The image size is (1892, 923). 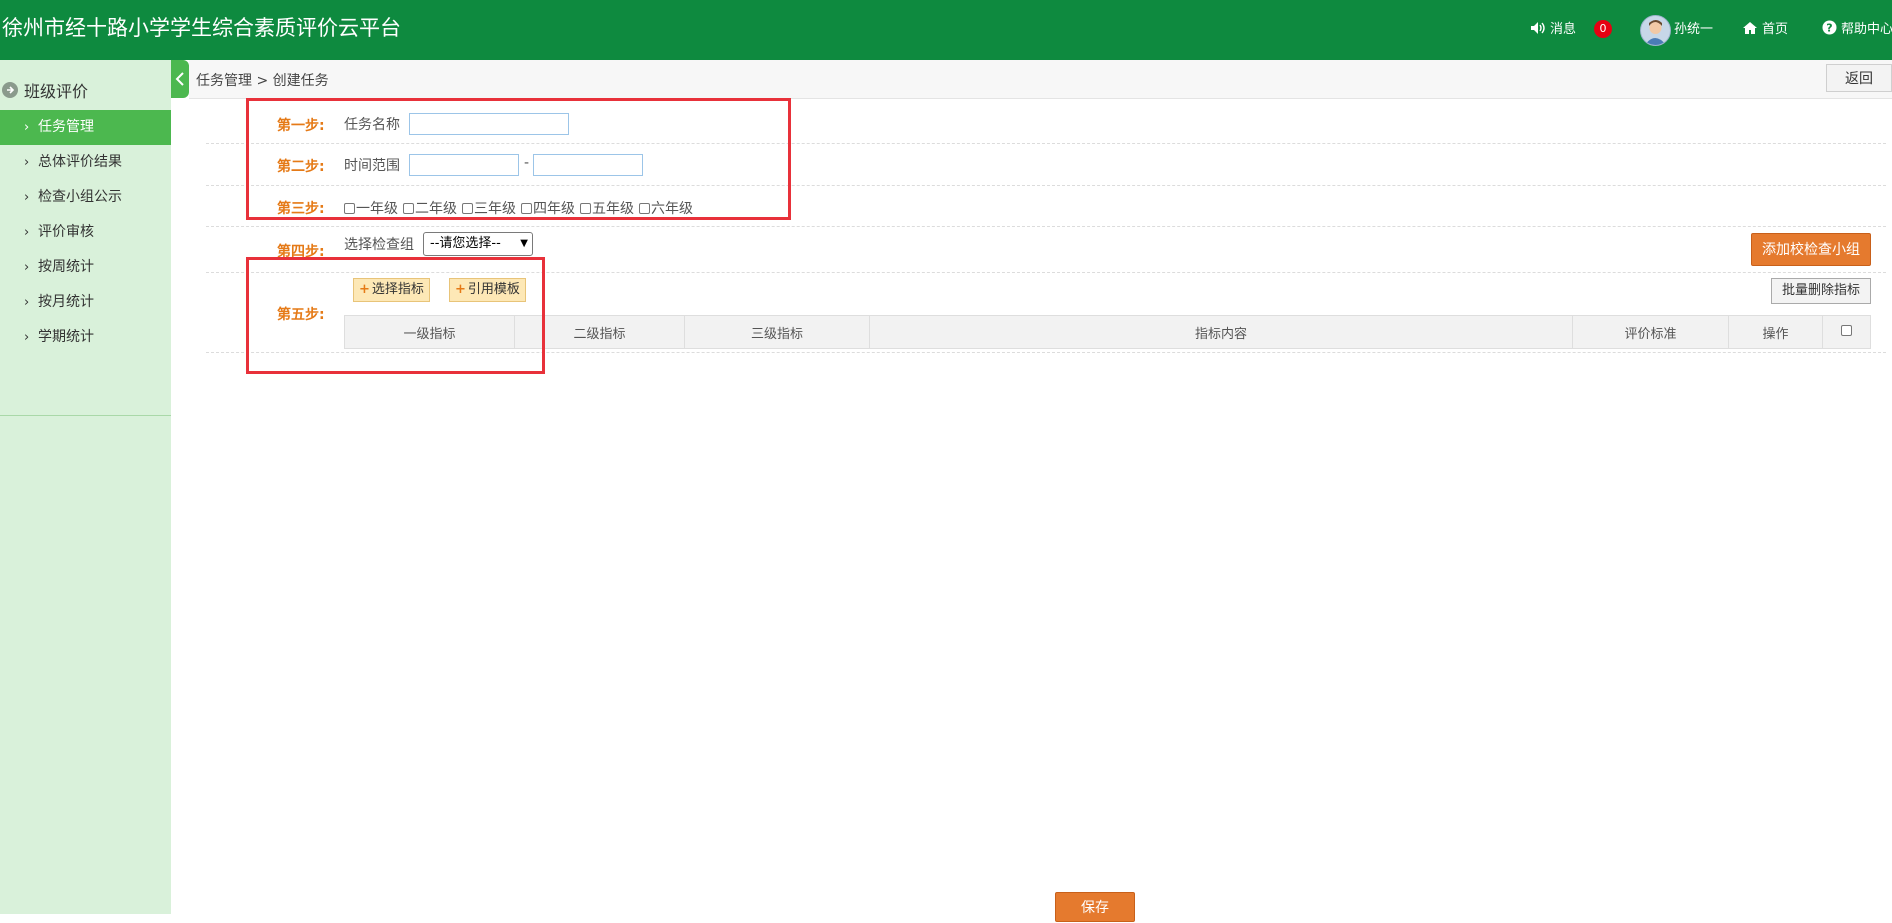 I want to click on breadcrumb: 任务管理 > 创建任务, so click(x=262, y=81).